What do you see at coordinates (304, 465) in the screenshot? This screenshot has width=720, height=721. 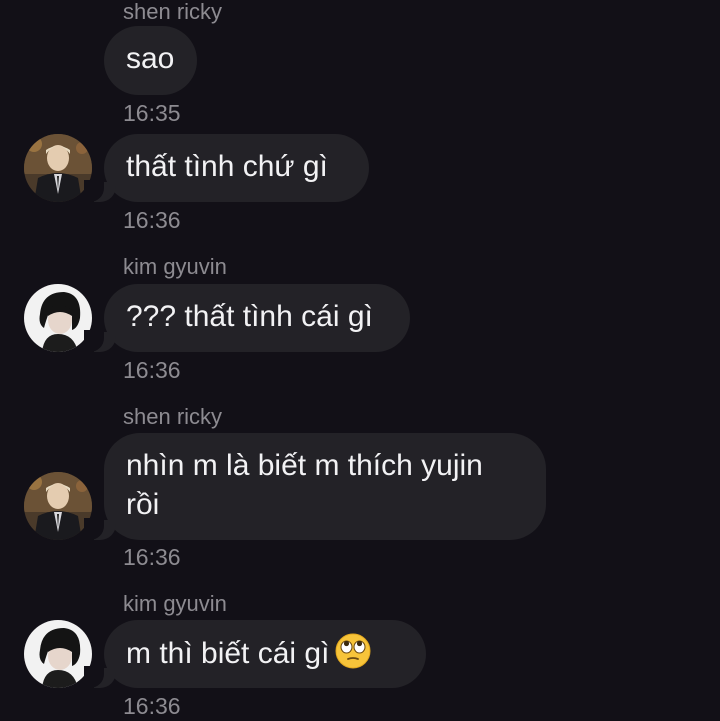 I see `message-text-line: nhìn m là biết m thích yujin` at bounding box center [304, 465].